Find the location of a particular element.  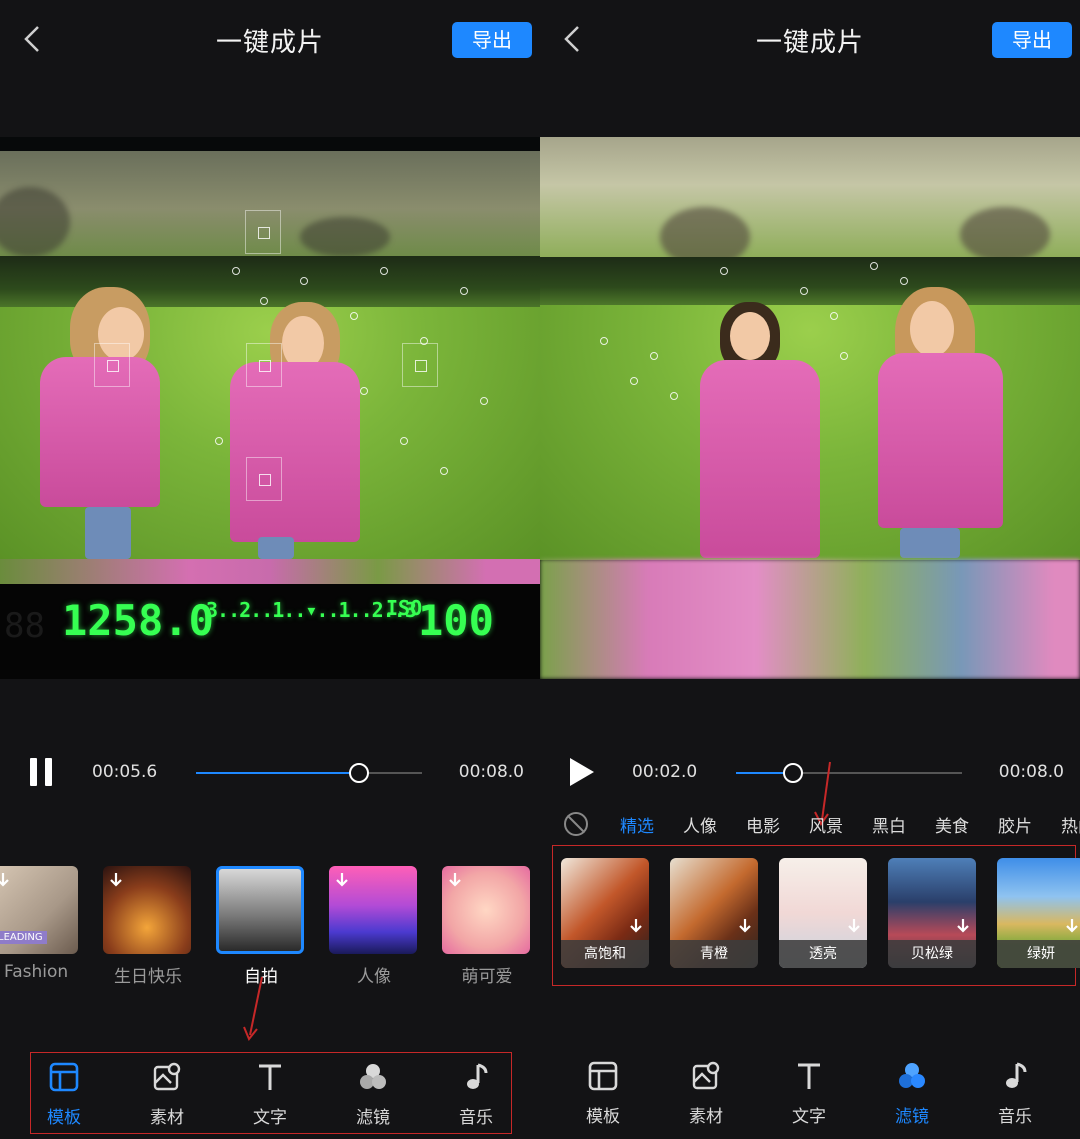

hud-iso-label: ISO is located at coordinates (404, 608).